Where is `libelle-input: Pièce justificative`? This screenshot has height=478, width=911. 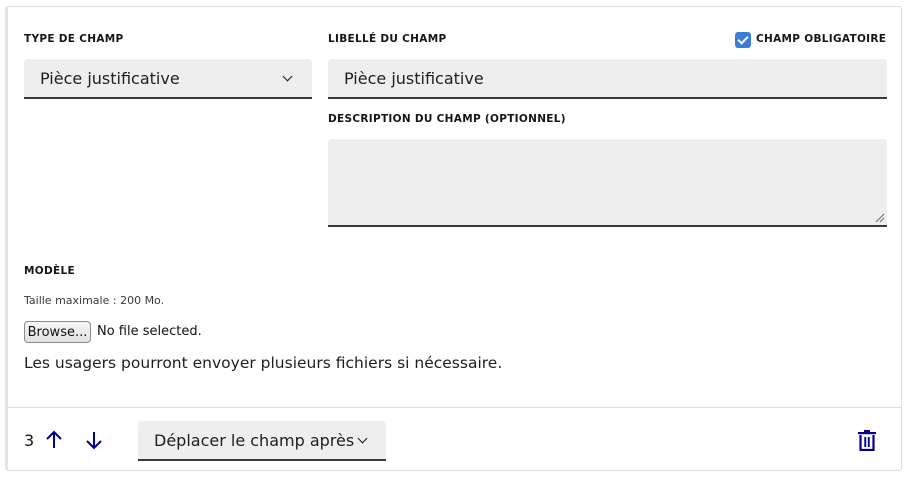 libelle-input: Pièce justificative is located at coordinates (607, 79).